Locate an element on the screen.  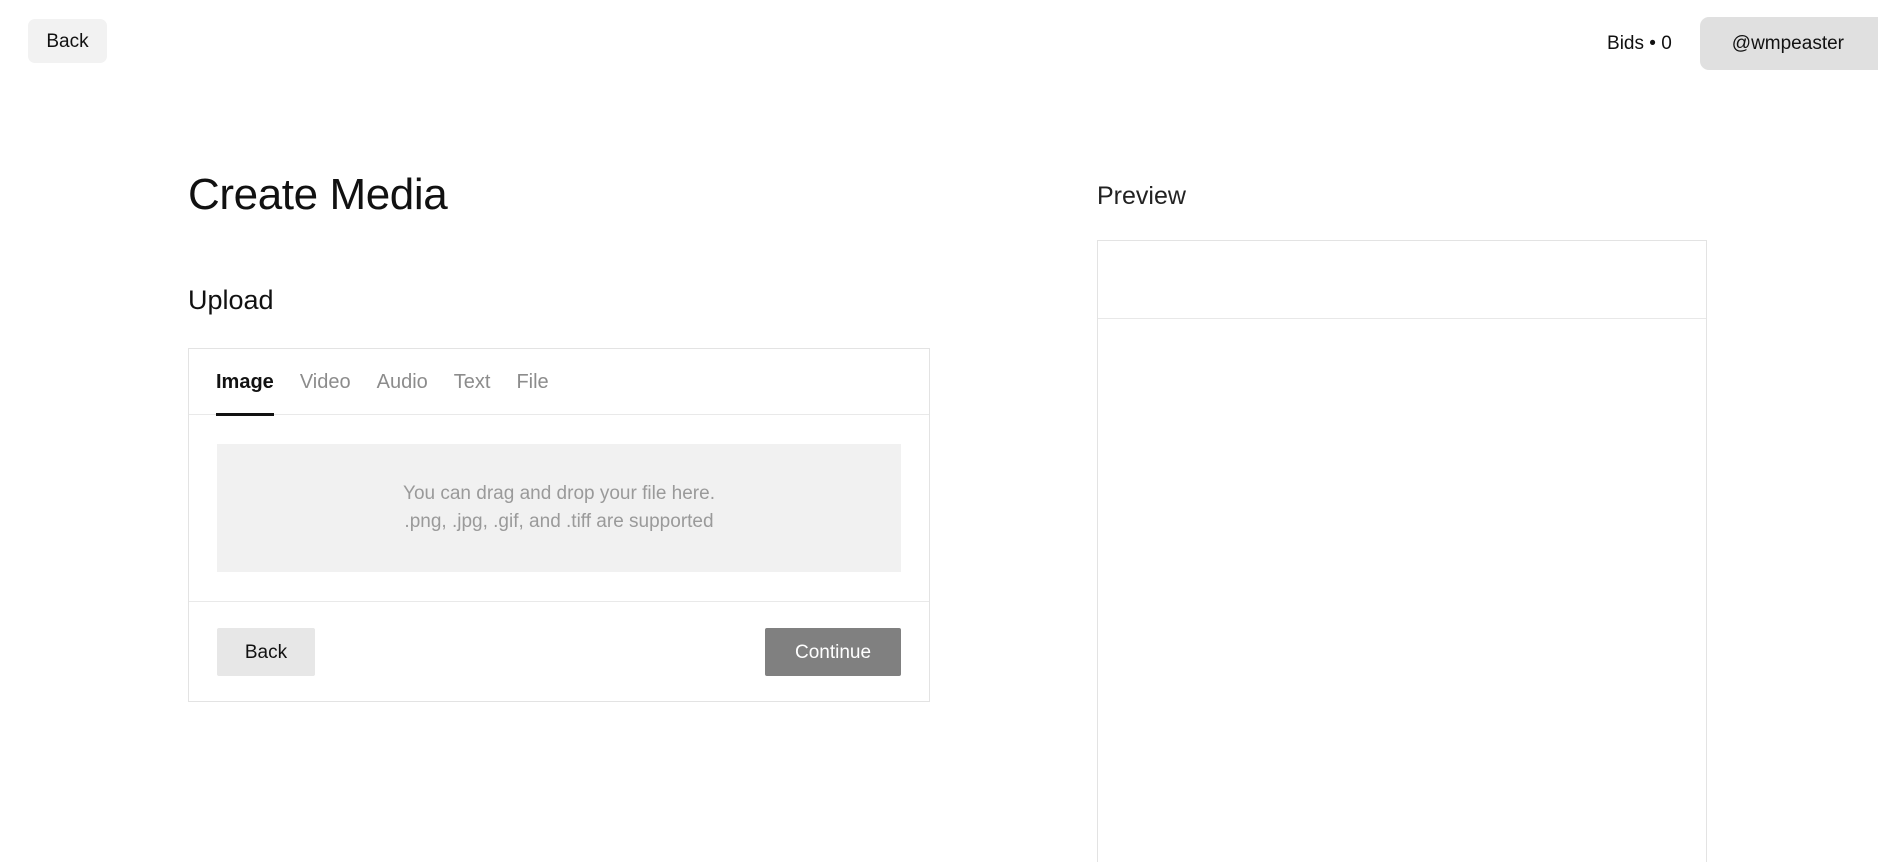
preview-panel-header is located at coordinates (1402, 280).